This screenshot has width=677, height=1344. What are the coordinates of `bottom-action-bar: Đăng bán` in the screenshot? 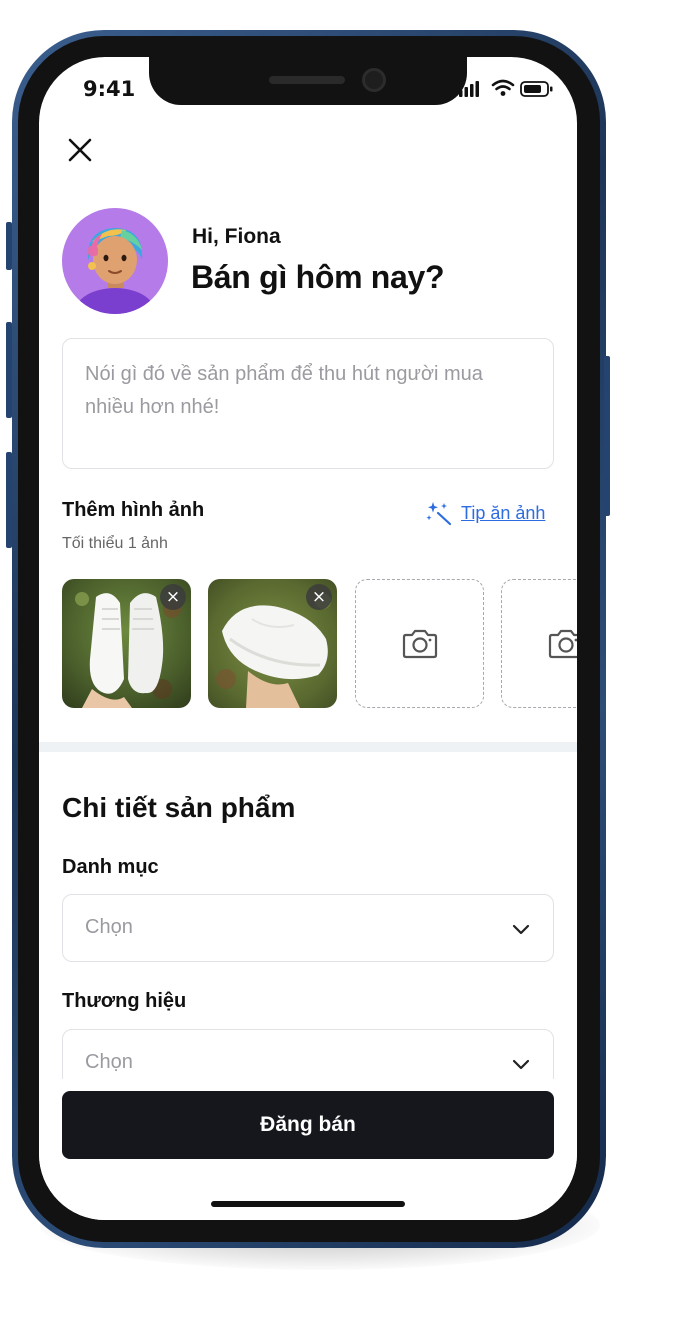 It's located at (308, 1149).